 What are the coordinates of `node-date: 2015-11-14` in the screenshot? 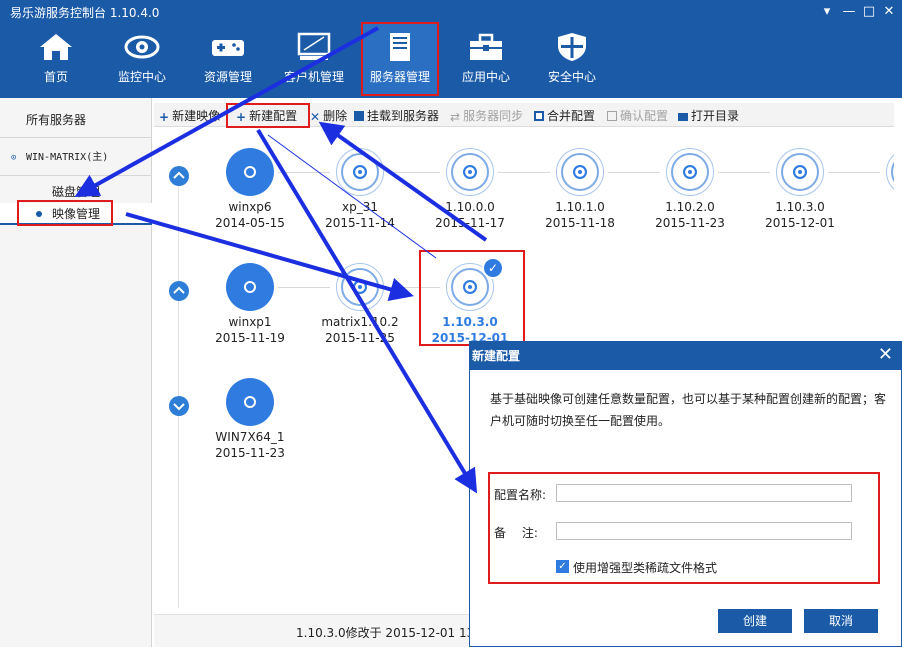 It's located at (360, 223).